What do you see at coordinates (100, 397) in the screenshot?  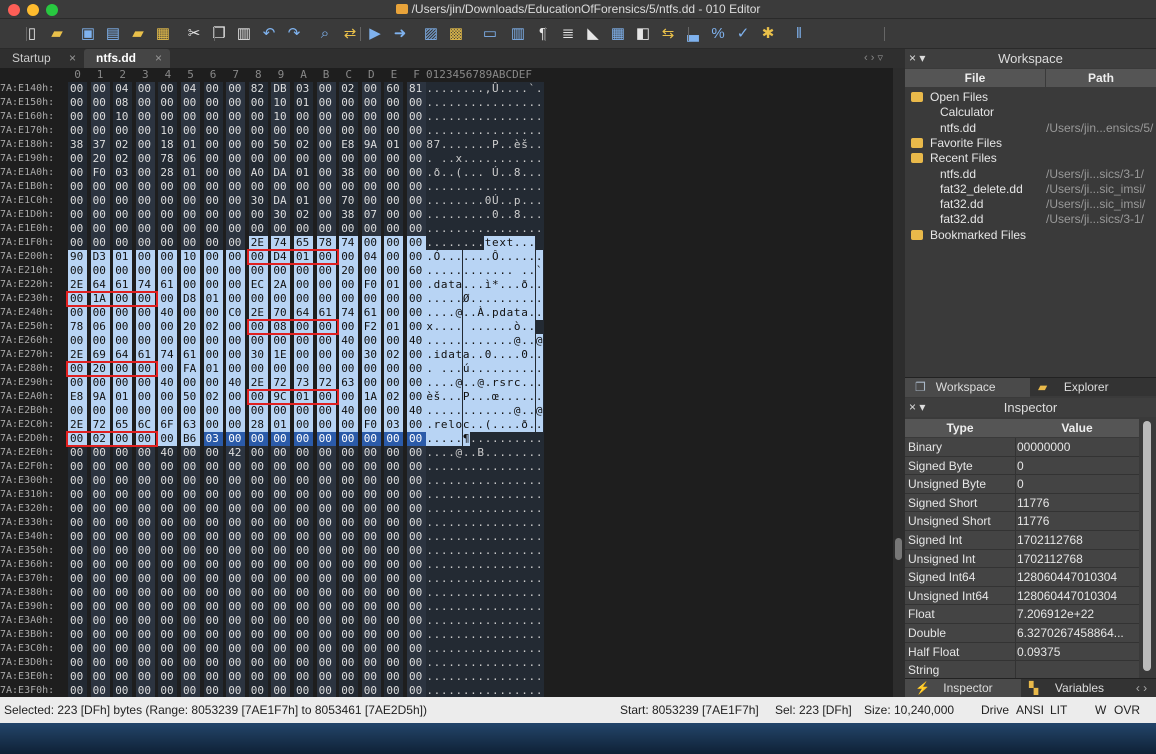 I see `hex-byte: 9A` at bounding box center [100, 397].